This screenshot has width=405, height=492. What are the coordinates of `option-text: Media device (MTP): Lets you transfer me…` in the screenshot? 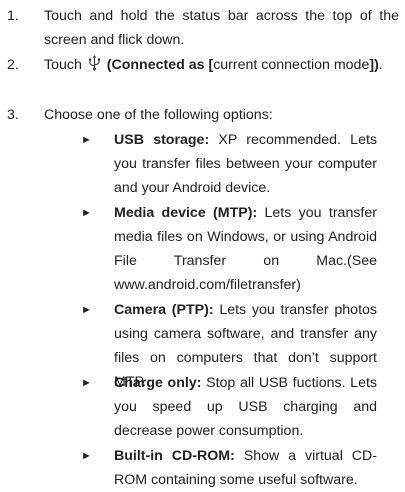 It's located at (245, 249).